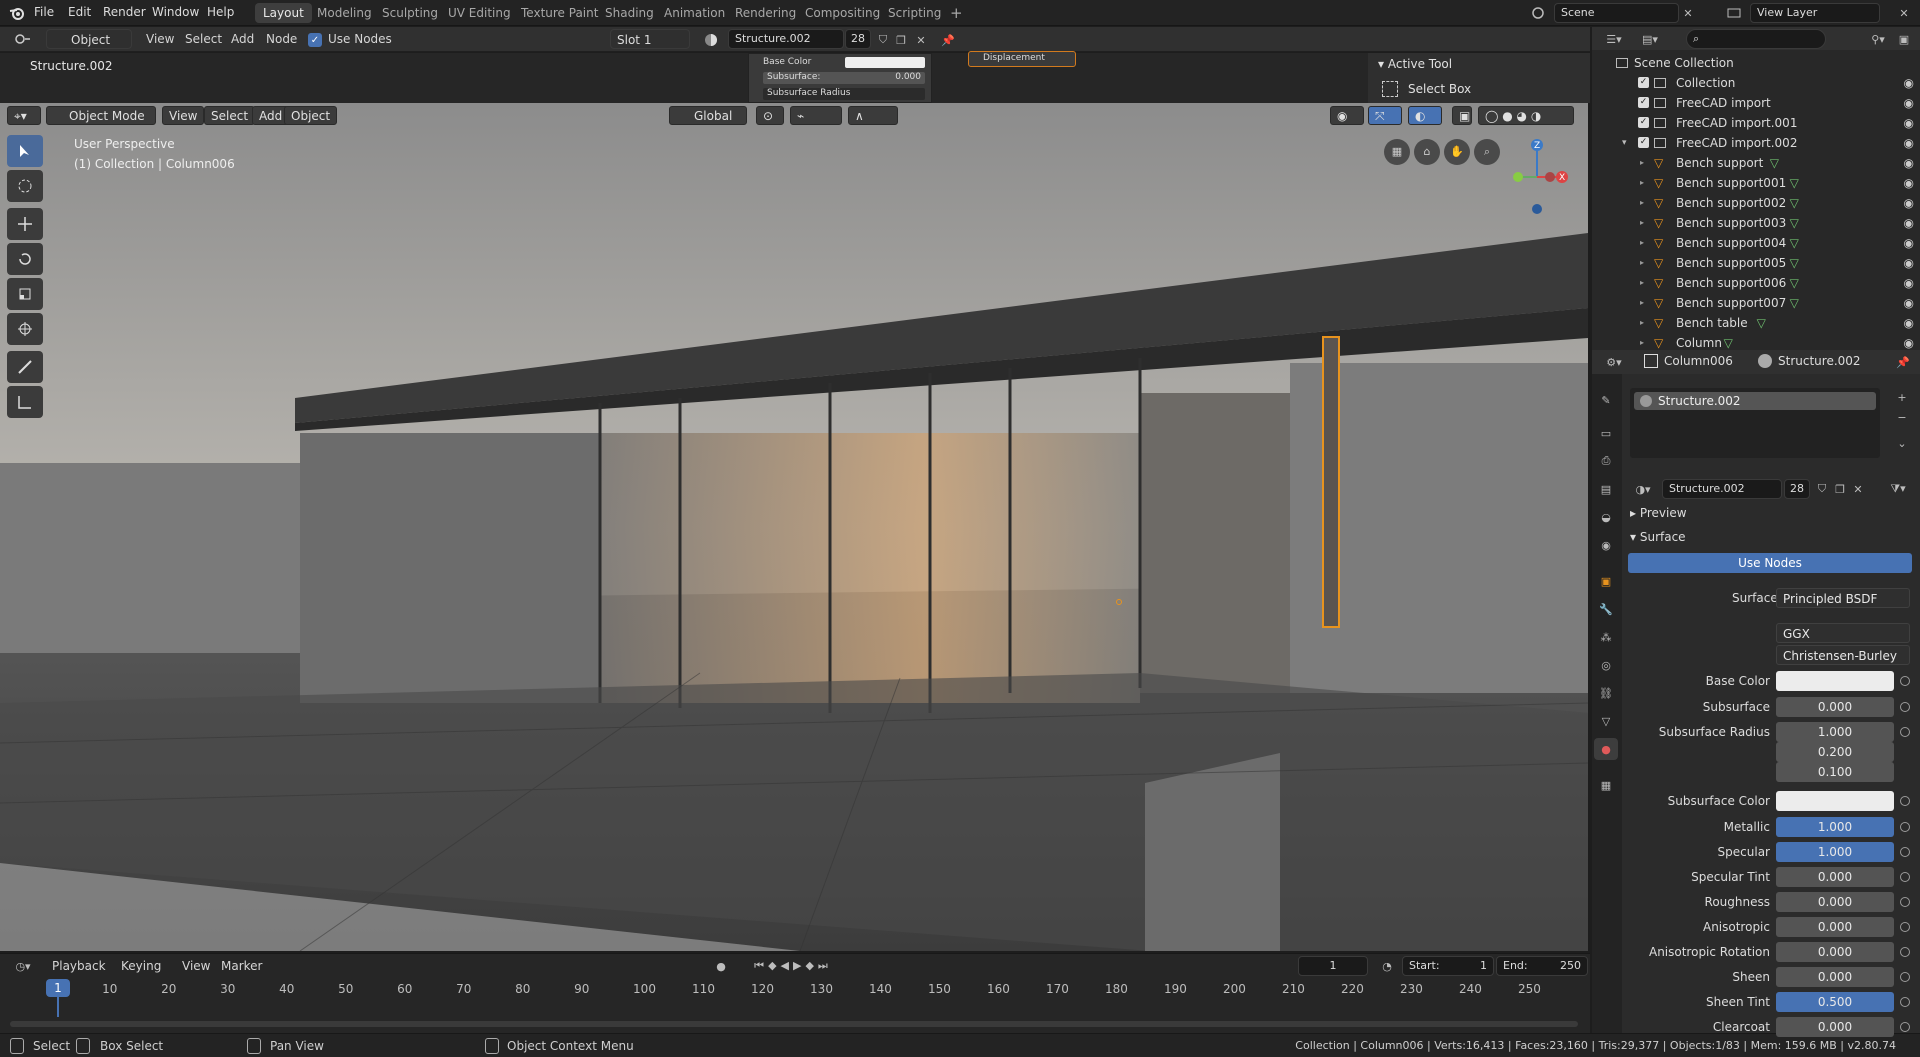 The image size is (1920, 1057). What do you see at coordinates (1606, 581) in the screenshot?
I see `object-tab-icon: ▣` at bounding box center [1606, 581].